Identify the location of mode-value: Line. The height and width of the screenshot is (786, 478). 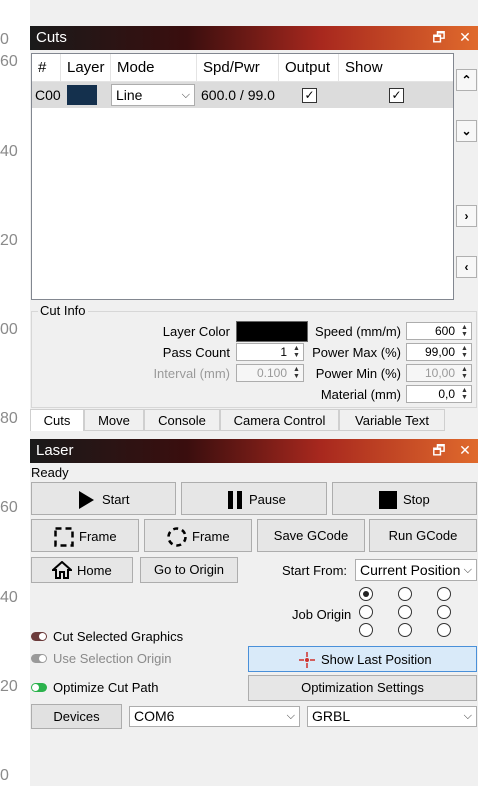
(129, 95).